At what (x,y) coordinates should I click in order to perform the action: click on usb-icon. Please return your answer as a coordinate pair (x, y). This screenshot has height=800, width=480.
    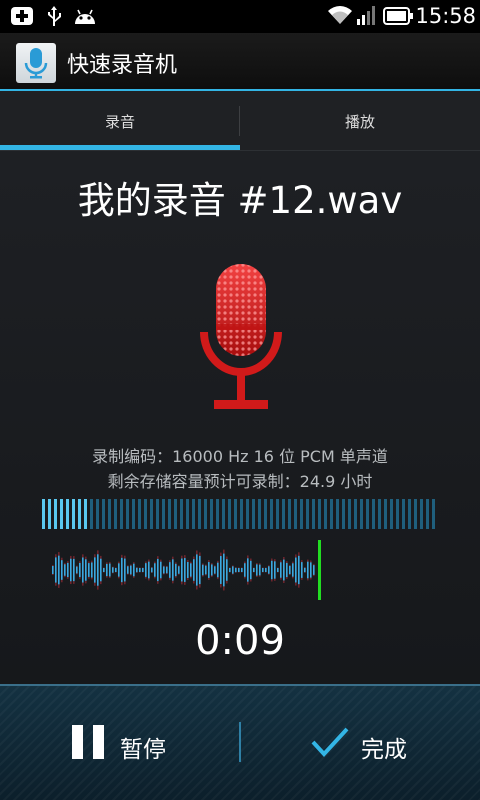
    Looking at the image, I should click on (54, 16).